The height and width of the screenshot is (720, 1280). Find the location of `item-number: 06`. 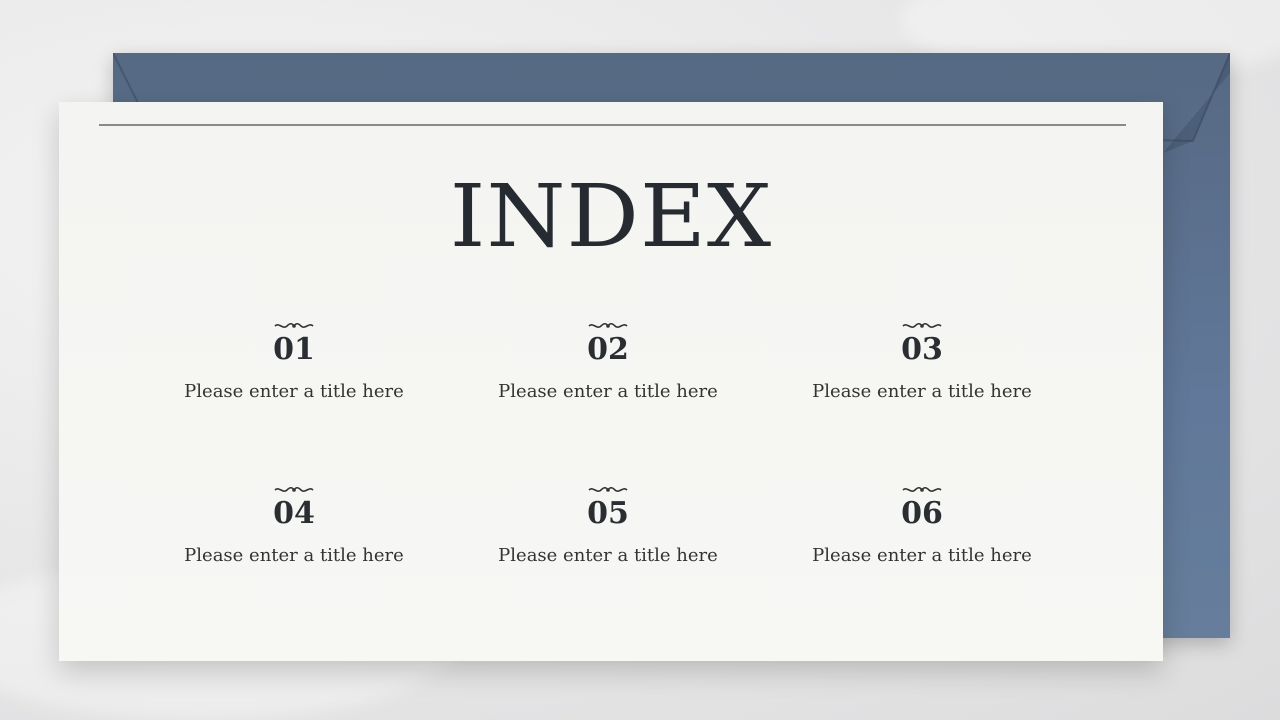

item-number: 06 is located at coordinates (922, 513).